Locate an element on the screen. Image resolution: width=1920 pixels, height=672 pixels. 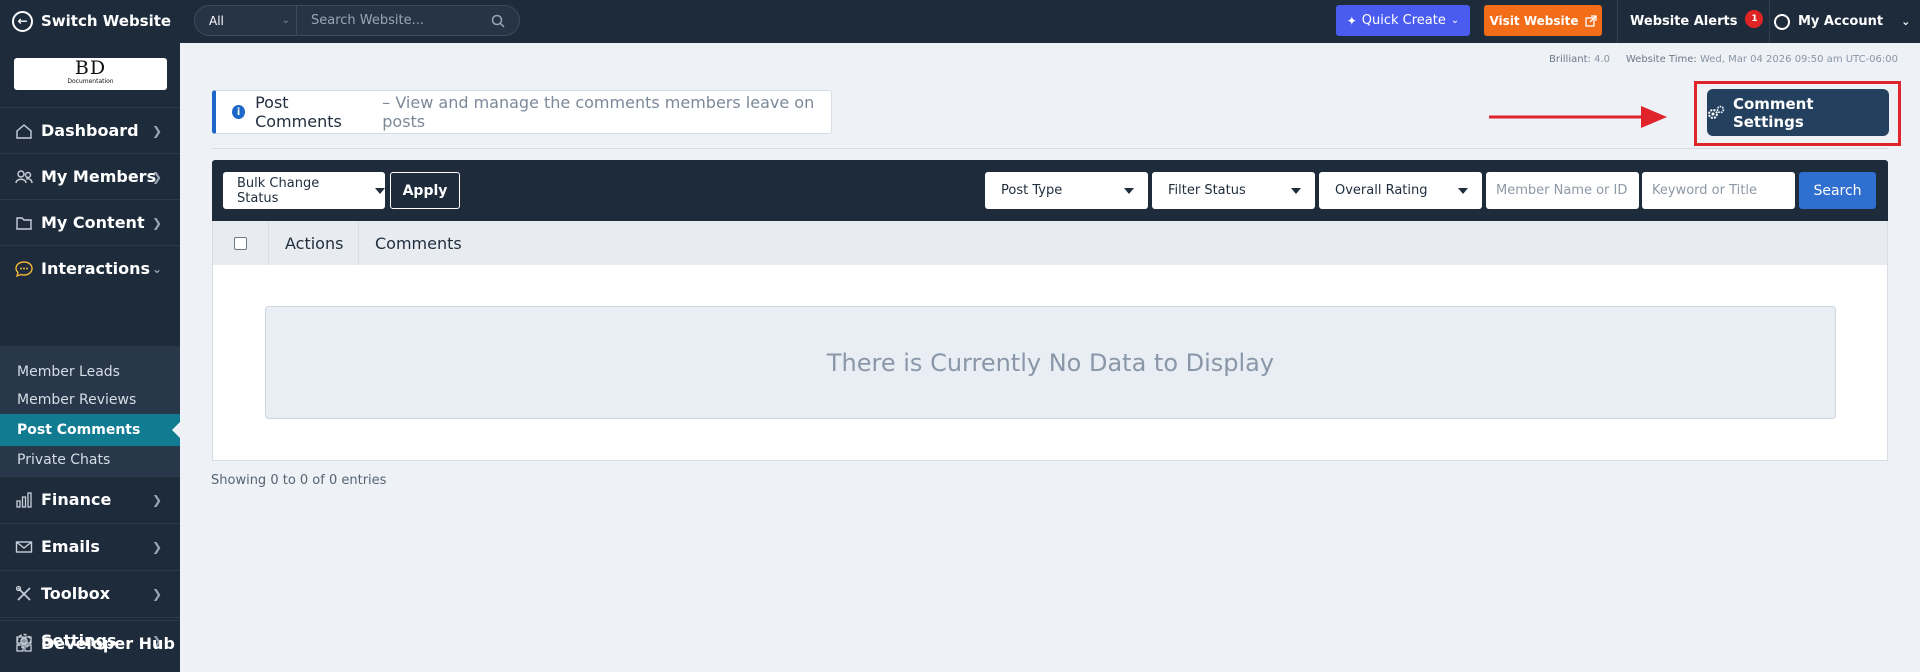
comment-settings-label: Comment Settings is located at coordinates (1773, 112).